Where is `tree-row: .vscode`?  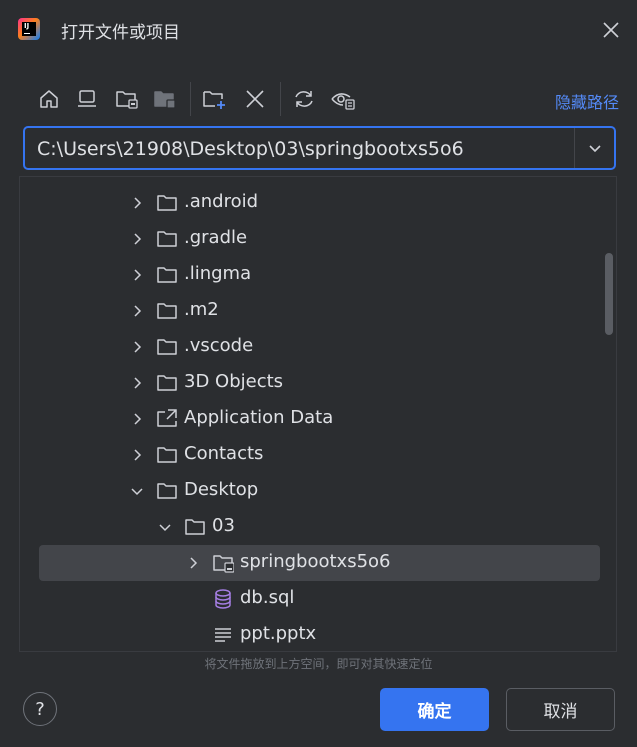
tree-row: .vscode is located at coordinates (318, 347).